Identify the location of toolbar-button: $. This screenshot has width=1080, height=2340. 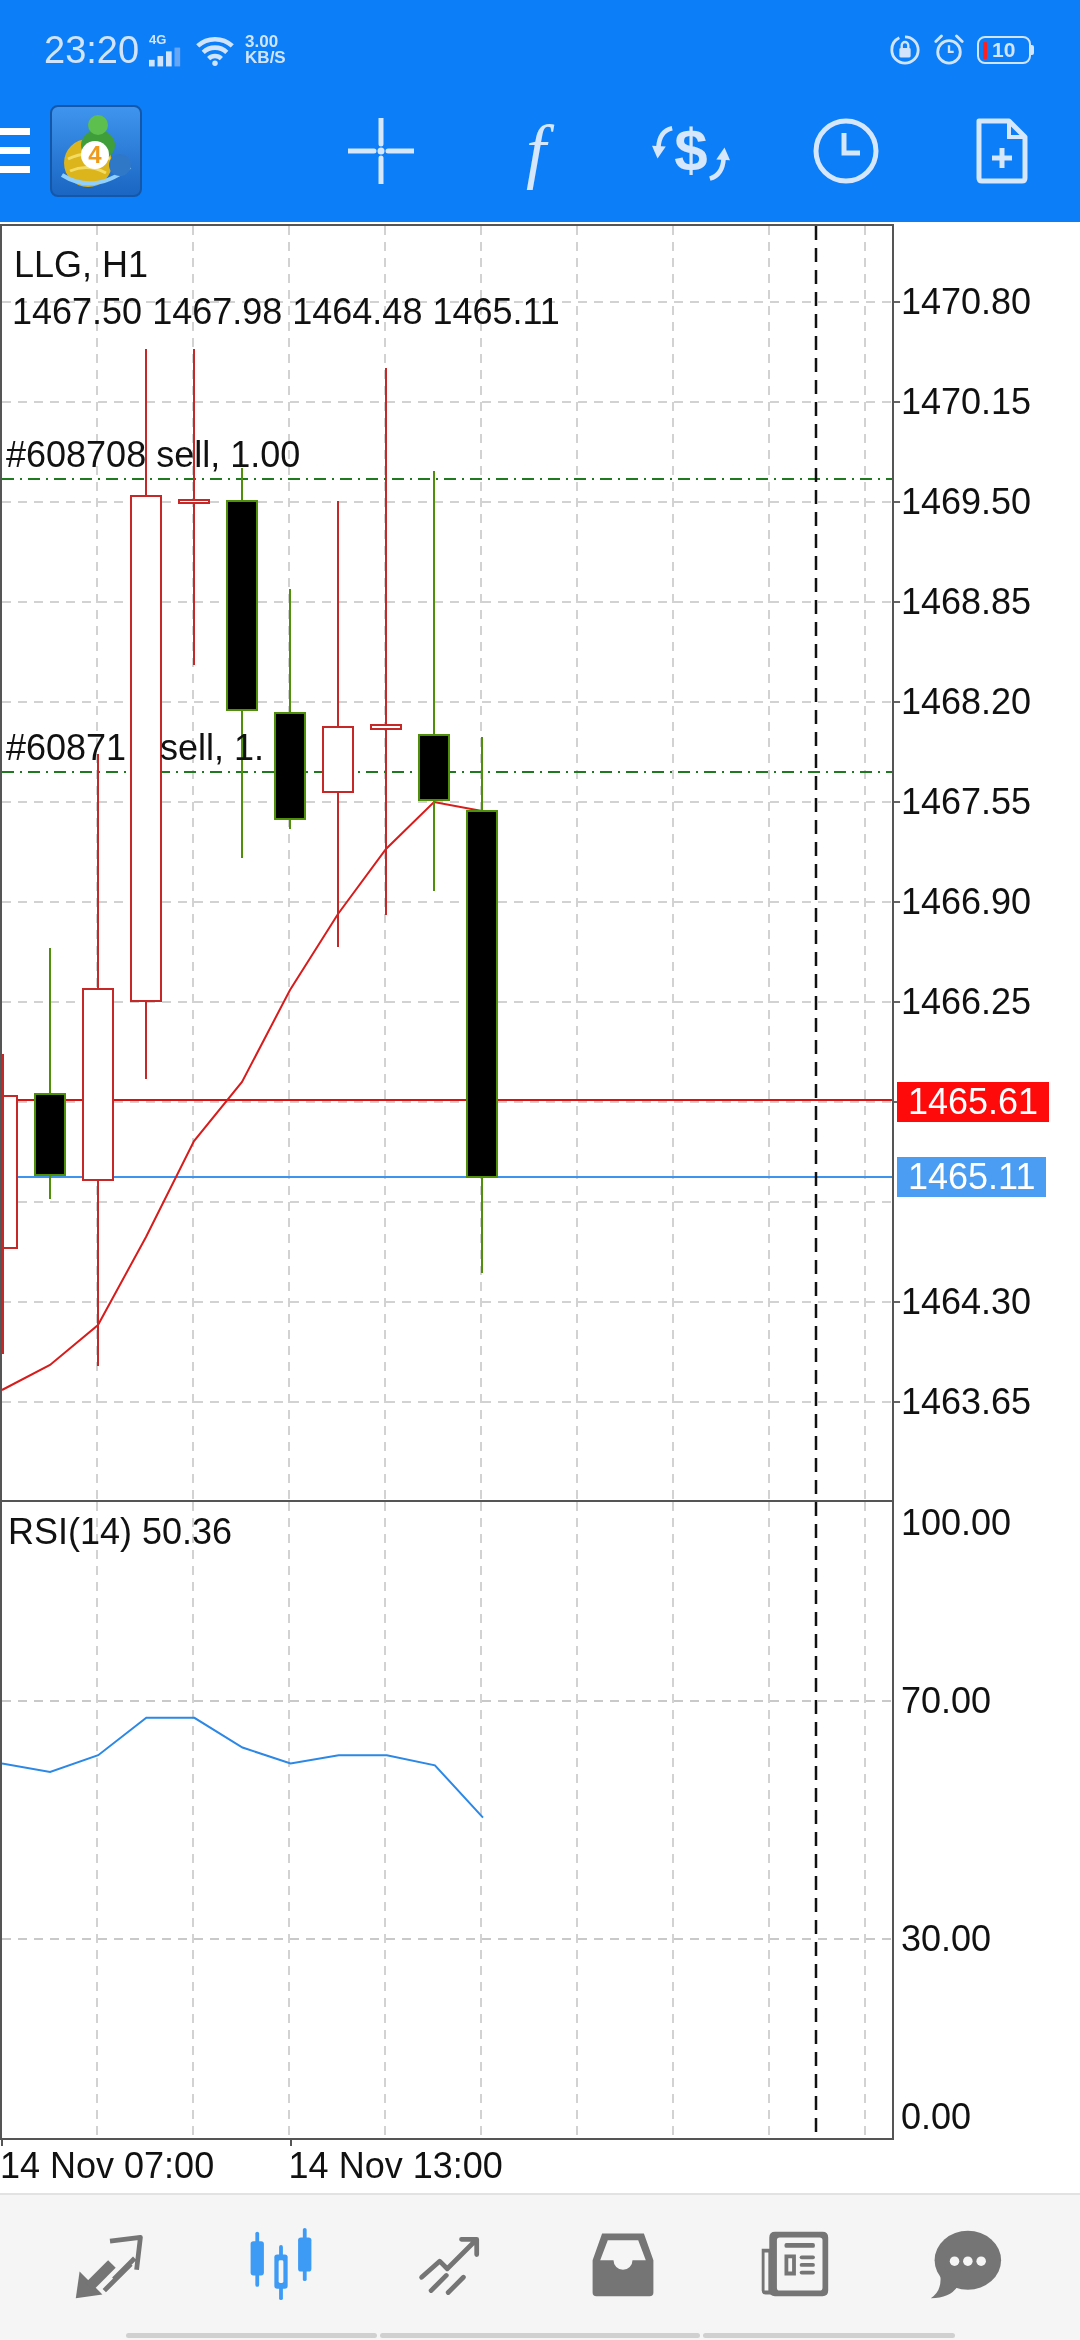
(691, 151).